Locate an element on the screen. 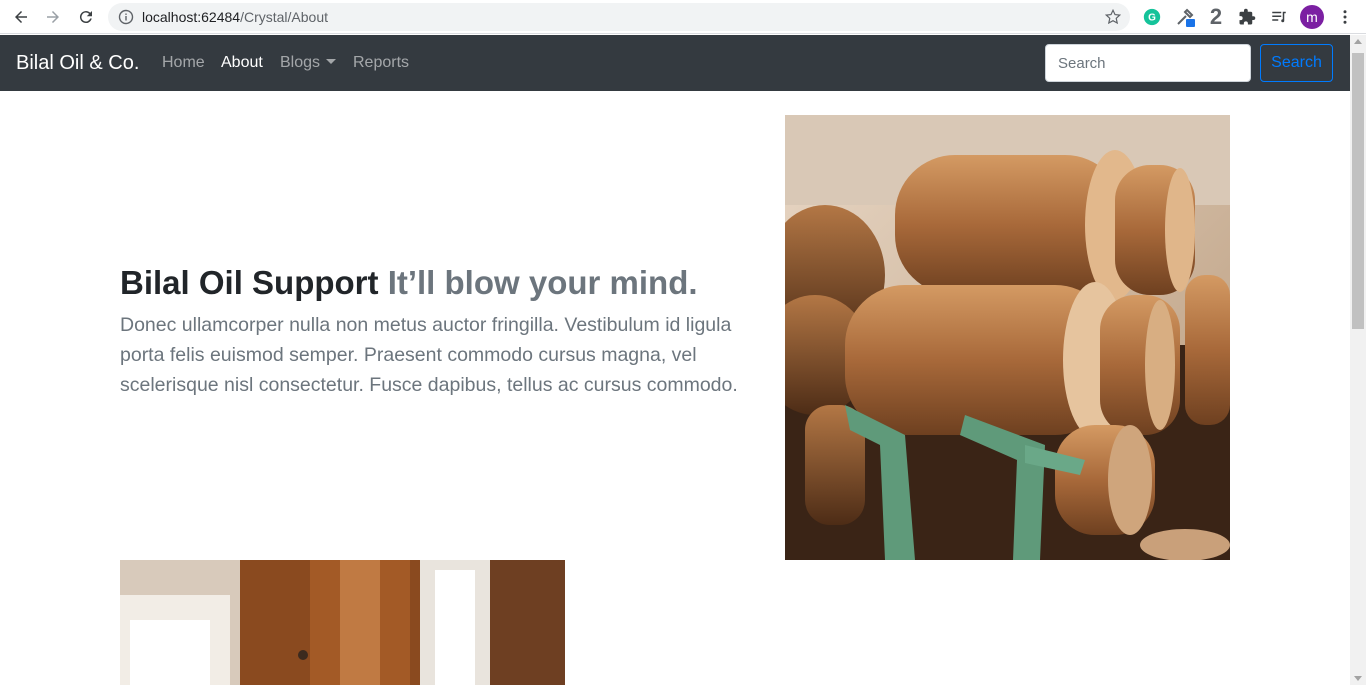  eyedropper-extension-icon is located at coordinates (1185, 17).